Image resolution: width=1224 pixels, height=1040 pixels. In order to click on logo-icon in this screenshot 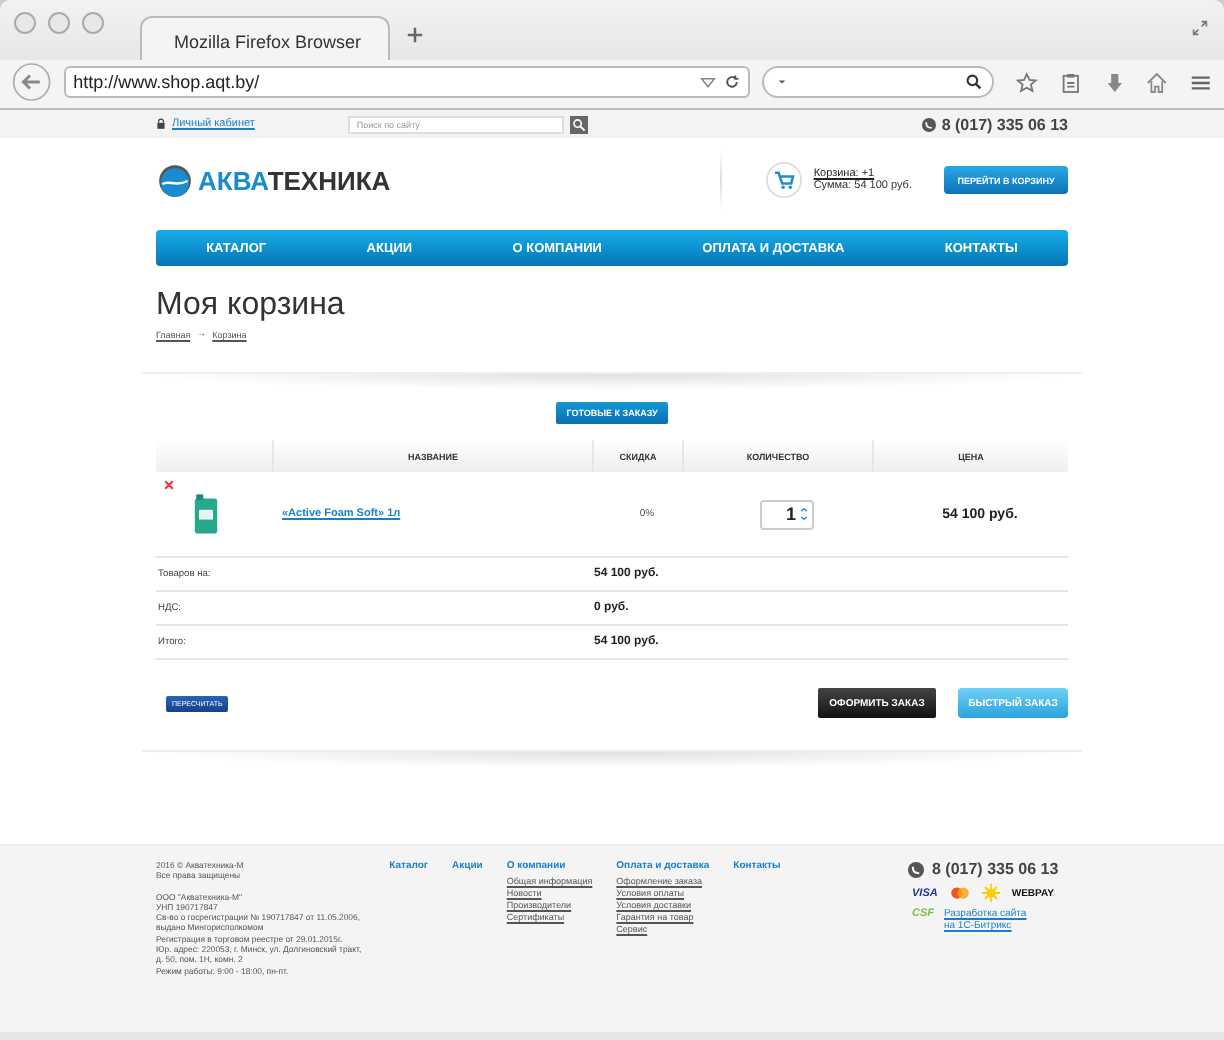, I will do `click(175, 180)`.